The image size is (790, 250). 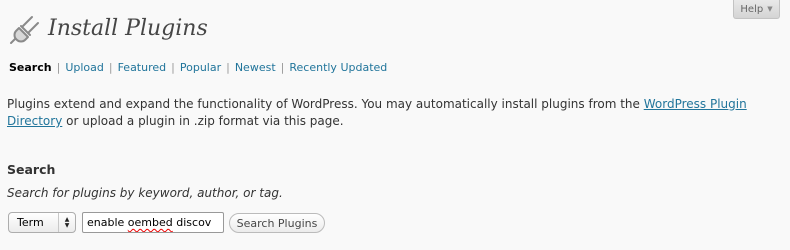 What do you see at coordinates (66, 222) in the screenshot?
I see `select-arrows-icon: ▲ ▼` at bounding box center [66, 222].